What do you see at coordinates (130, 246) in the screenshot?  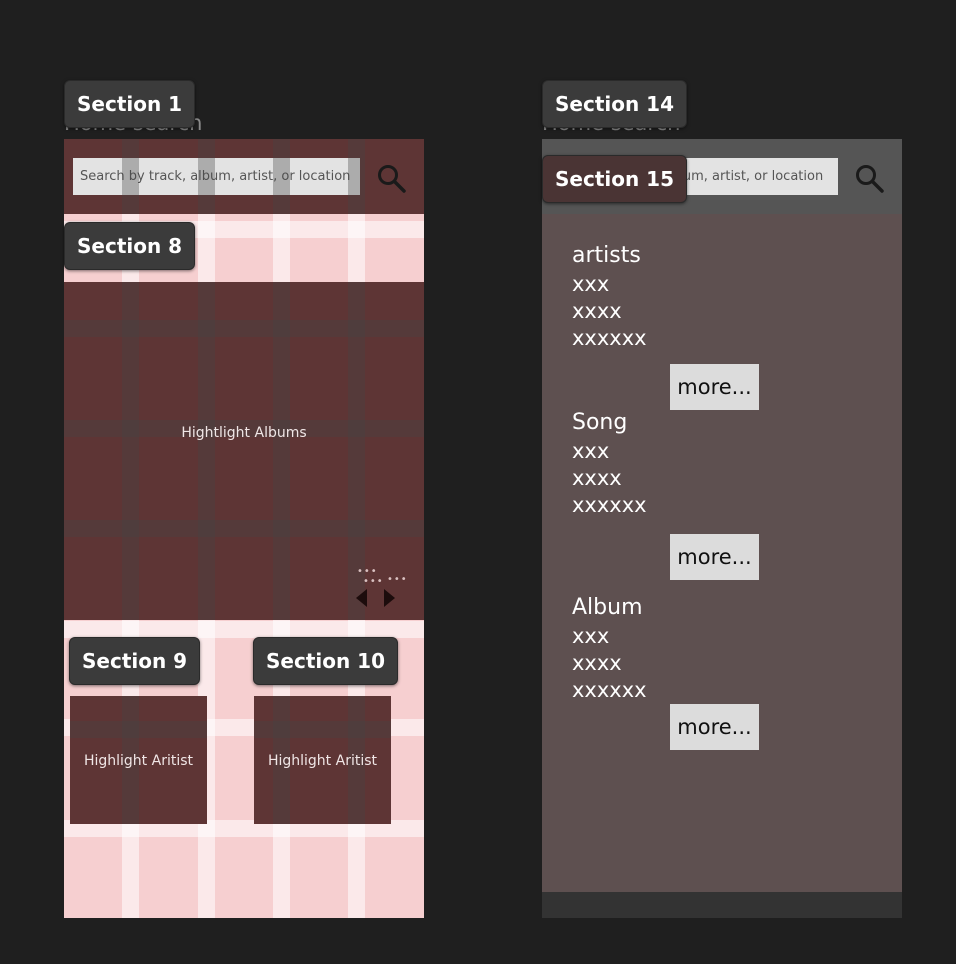 I see `section-8-label: Section 8` at bounding box center [130, 246].